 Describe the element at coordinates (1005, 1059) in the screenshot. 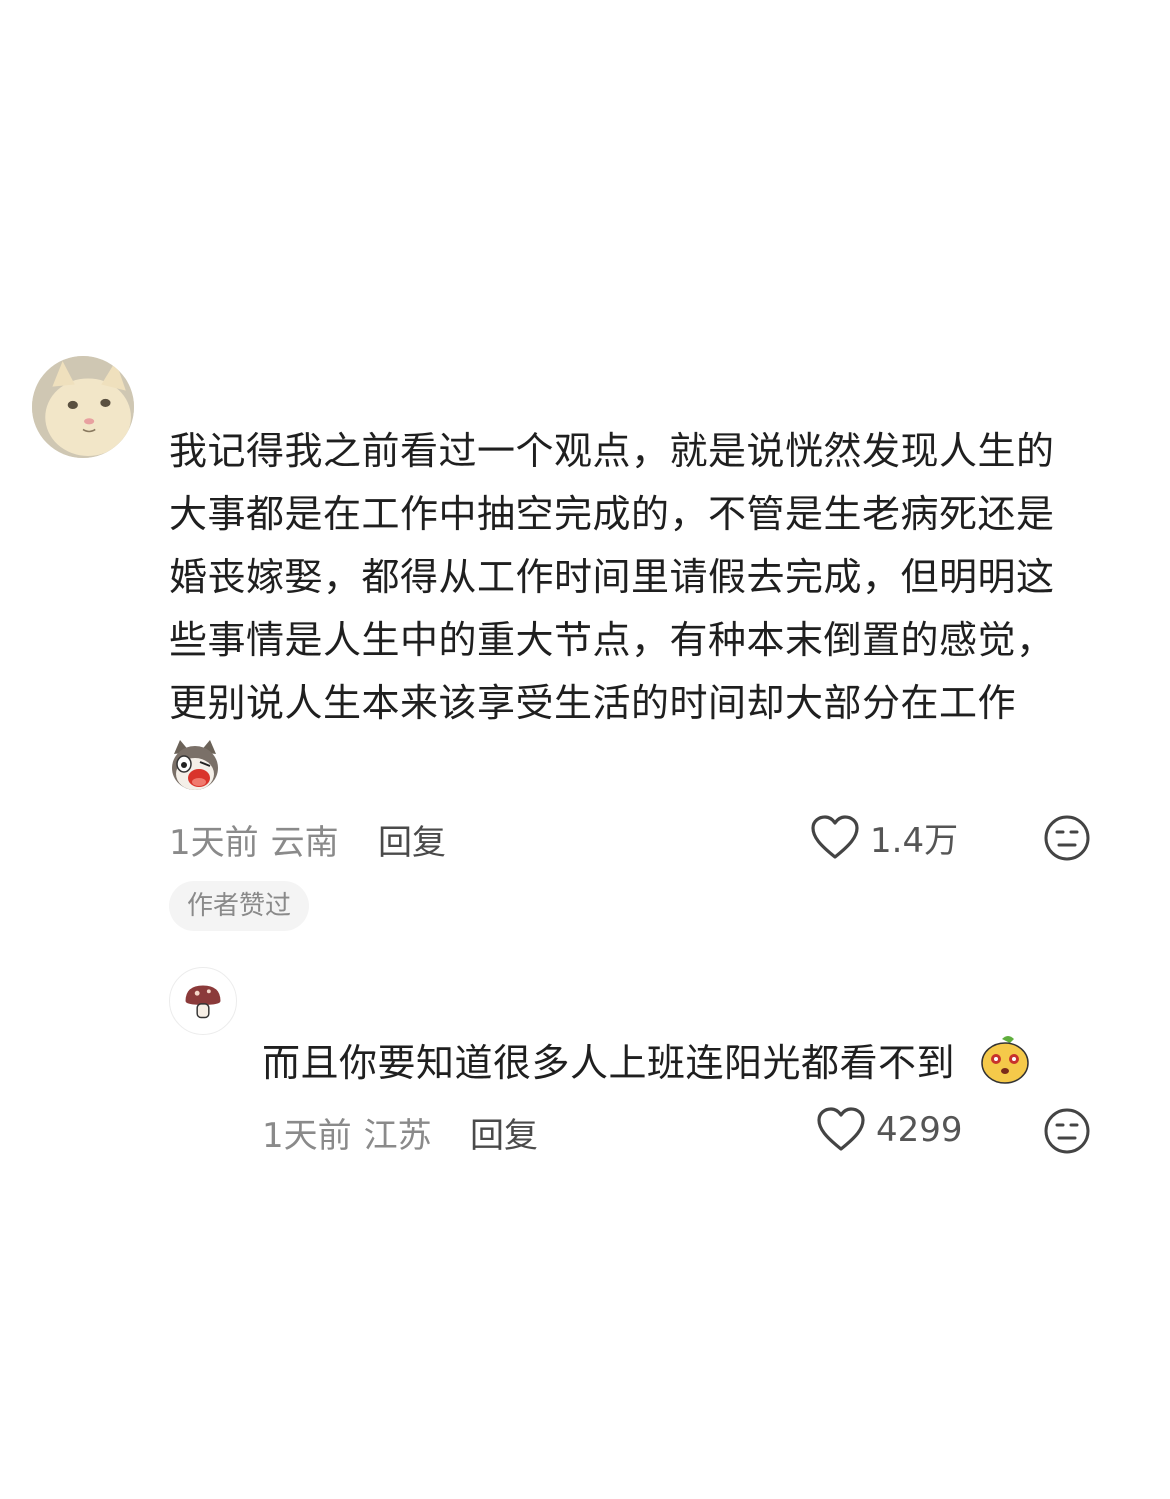

I see `blob-emoji-sticker-icon` at that location.